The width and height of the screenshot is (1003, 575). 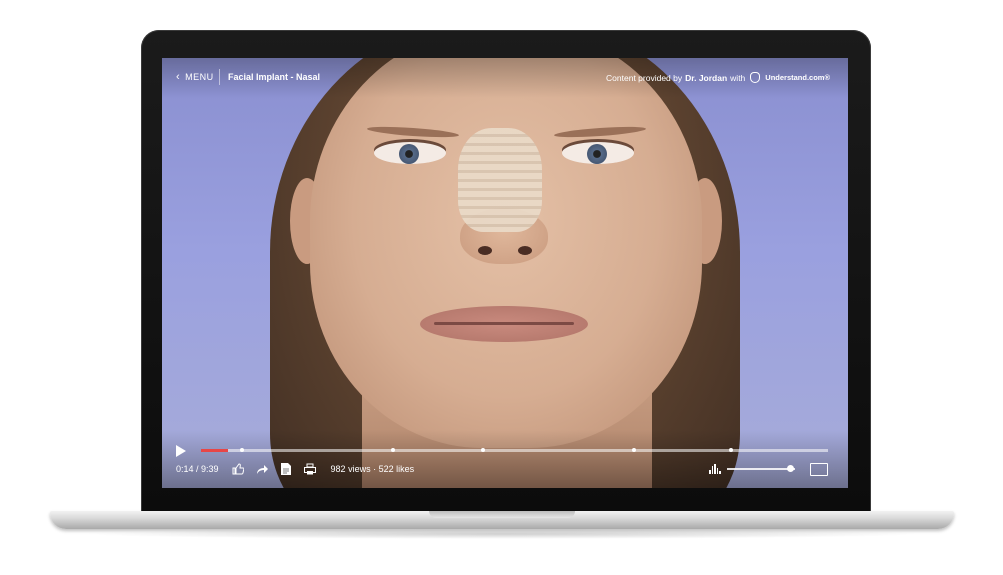 I want to click on player-controls: 0:14 / 9:39 982 views · 522 likes, so click(x=505, y=459).